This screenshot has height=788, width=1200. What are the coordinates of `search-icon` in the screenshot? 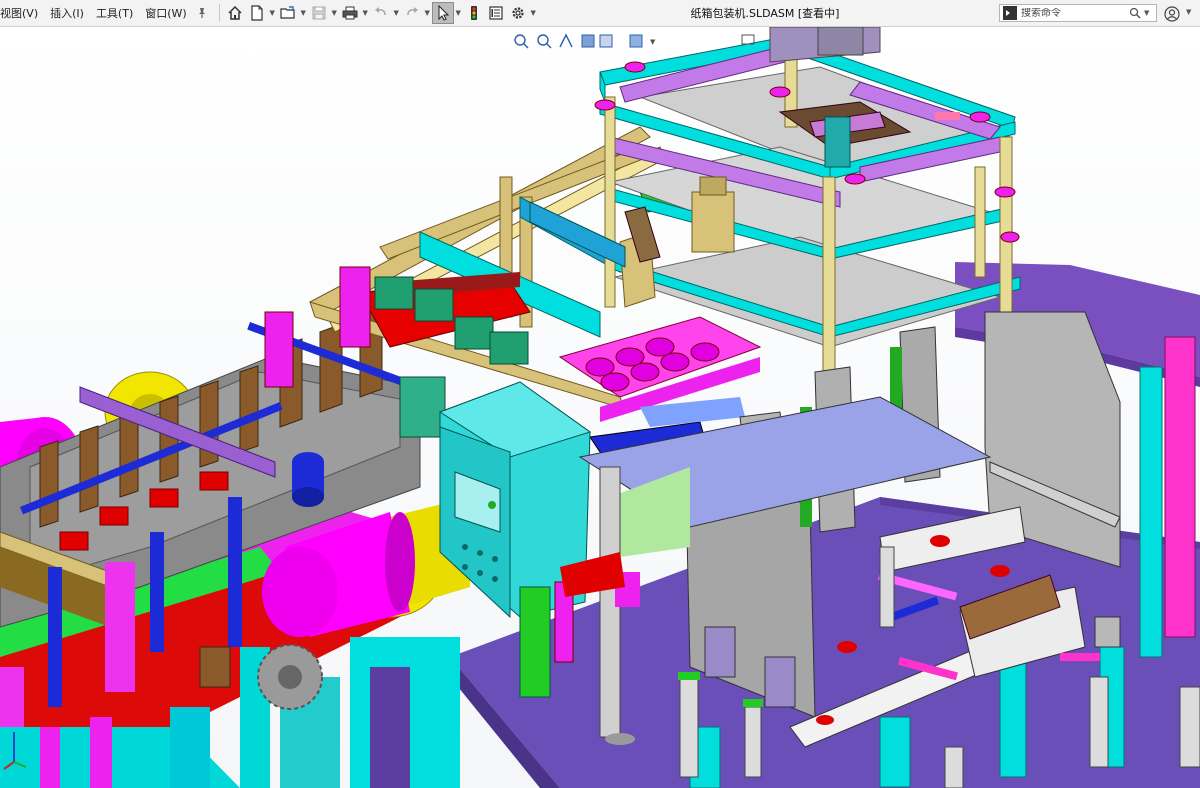 It's located at (1135, 13).